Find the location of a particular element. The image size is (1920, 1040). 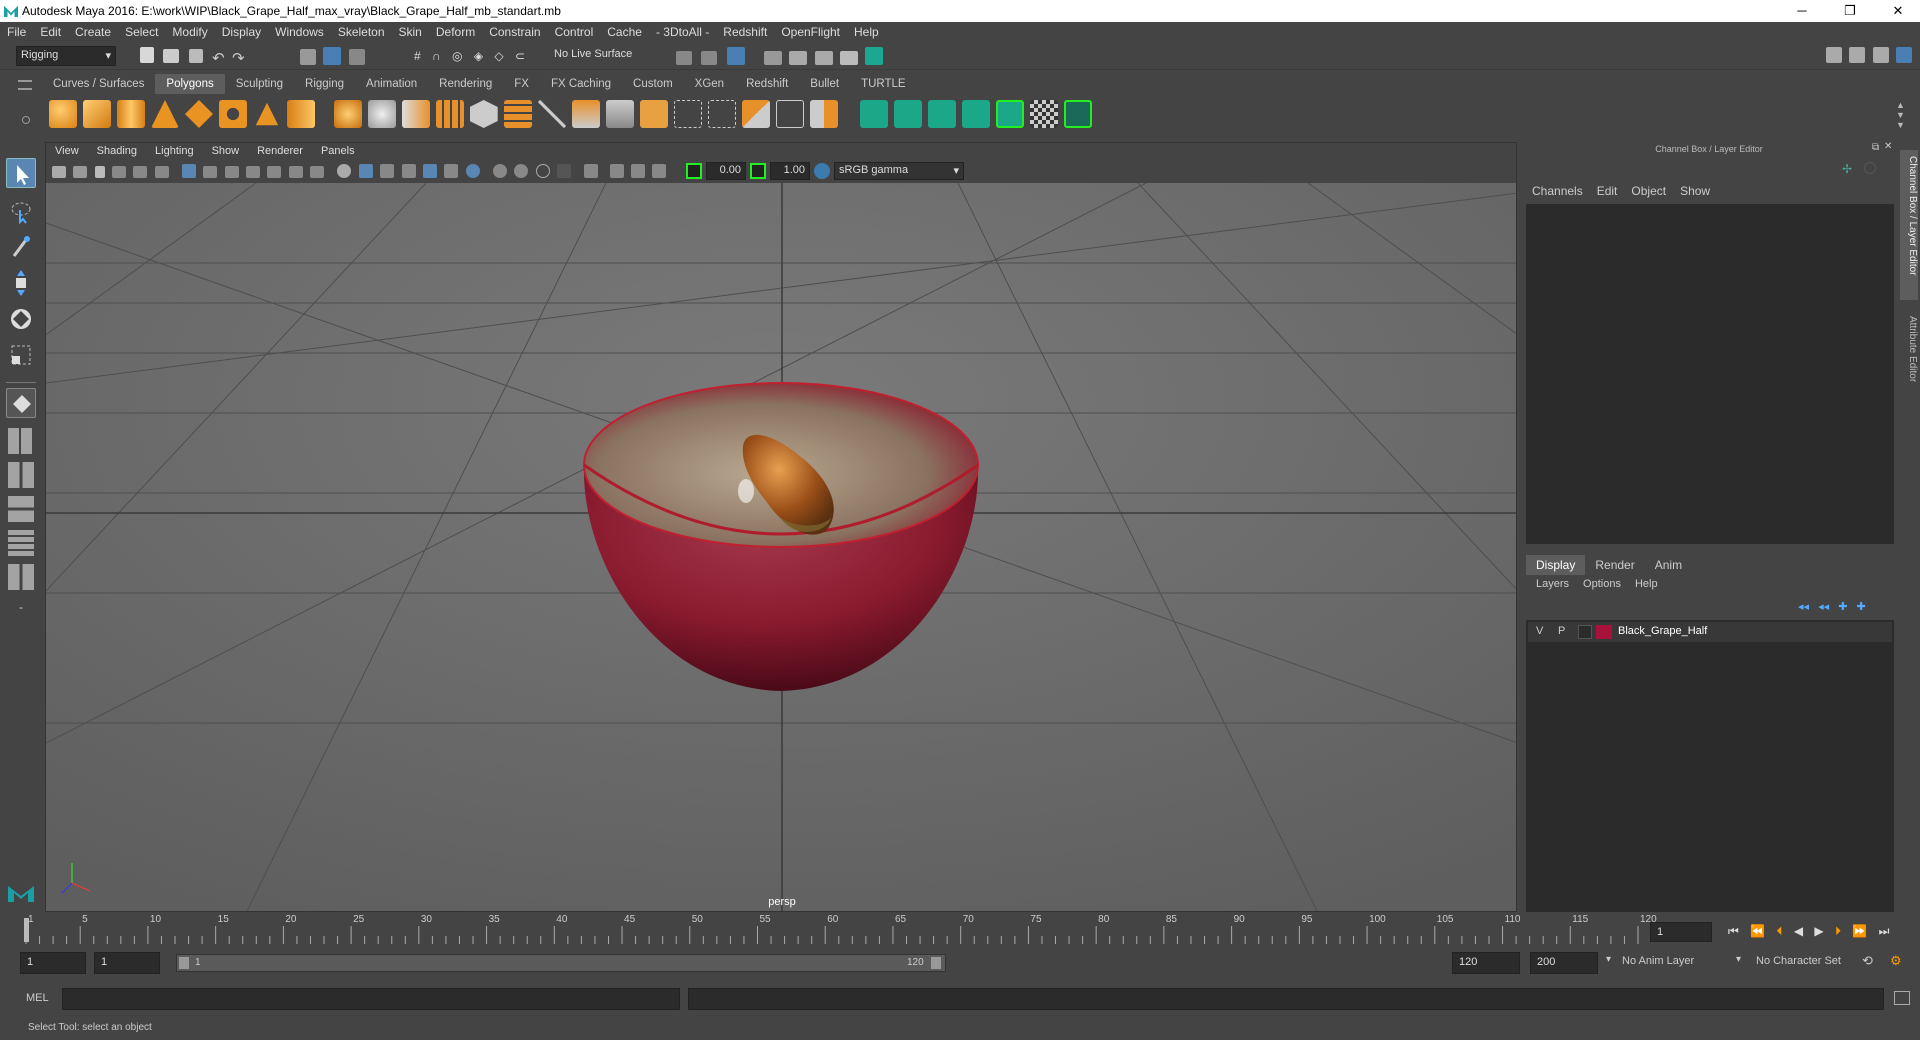

wireframe-icon is located at coordinates (344, 171).